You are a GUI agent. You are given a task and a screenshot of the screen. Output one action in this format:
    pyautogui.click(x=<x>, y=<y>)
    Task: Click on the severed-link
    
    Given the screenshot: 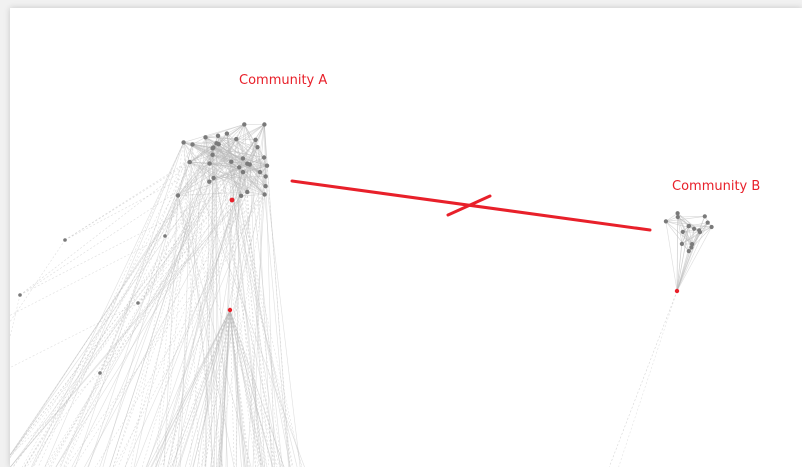 What is the action you would take?
    pyautogui.click(x=471, y=205)
    